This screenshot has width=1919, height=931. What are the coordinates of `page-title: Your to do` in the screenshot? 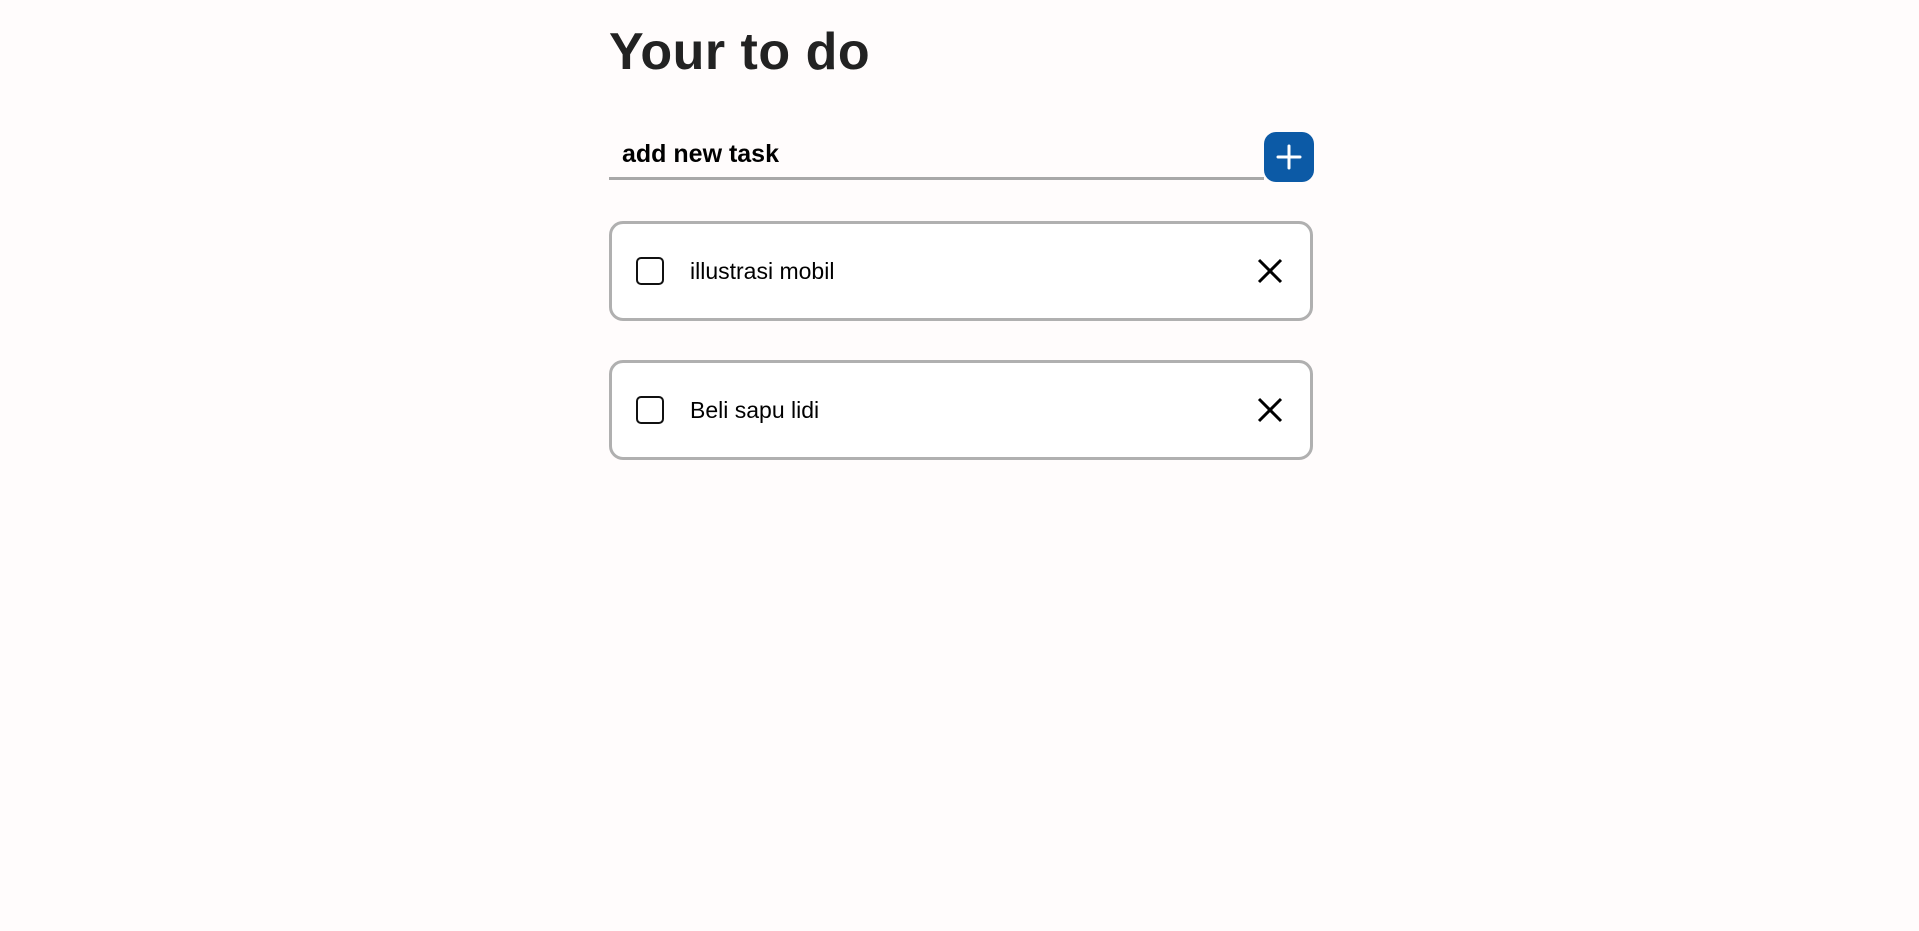 It's located at (740, 52).